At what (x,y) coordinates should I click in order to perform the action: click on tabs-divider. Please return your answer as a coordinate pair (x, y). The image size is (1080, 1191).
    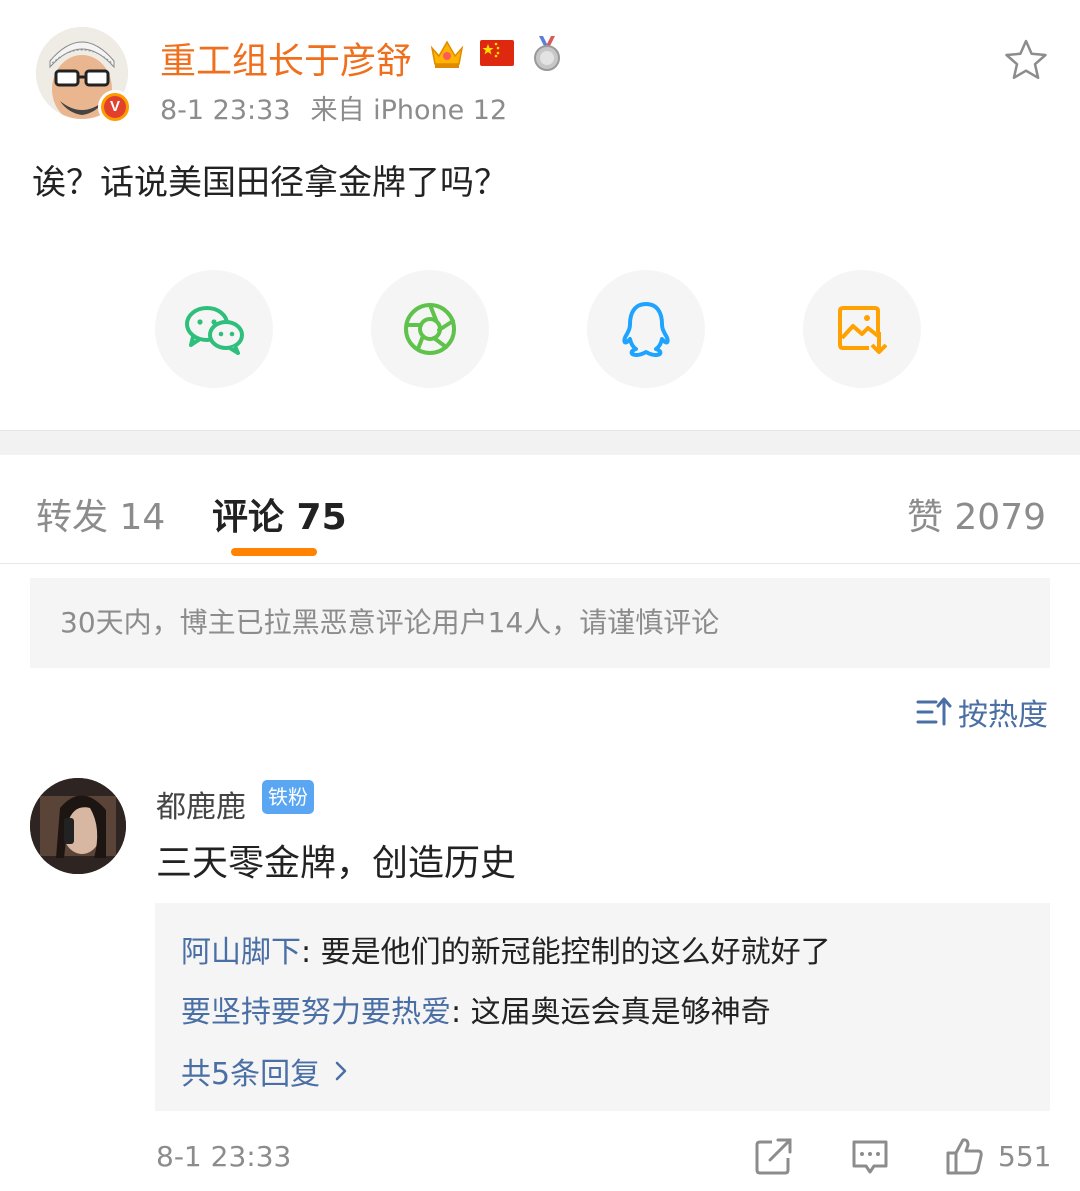
    Looking at the image, I should click on (540, 563).